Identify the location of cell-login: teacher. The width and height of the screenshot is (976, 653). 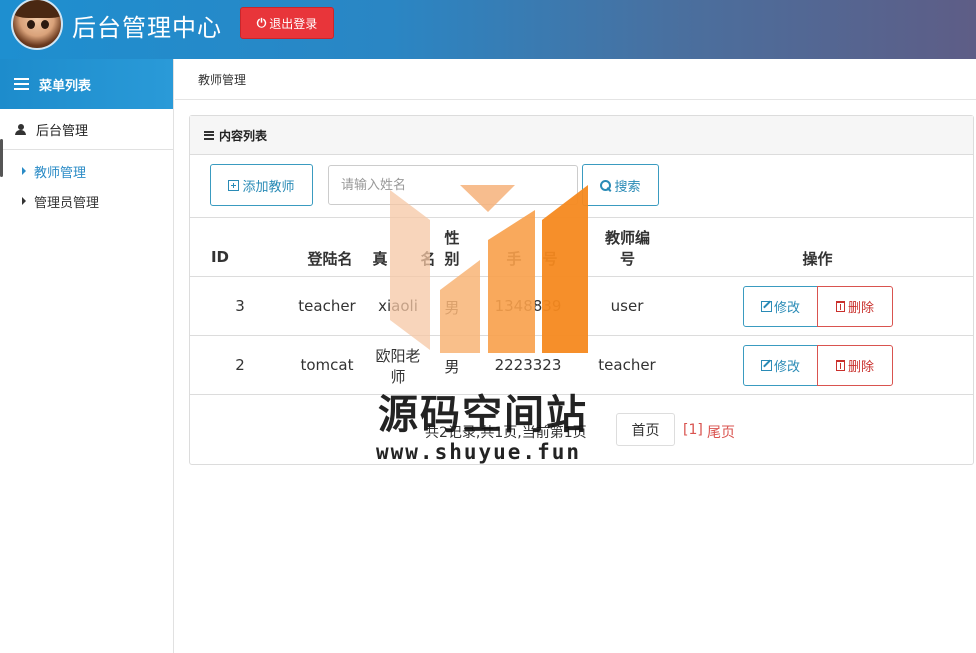
(327, 306).